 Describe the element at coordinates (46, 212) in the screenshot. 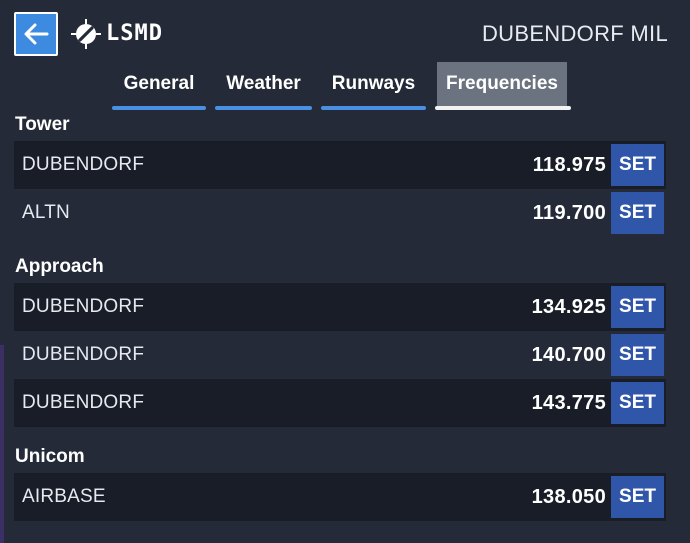

I see `station-name: ALTN` at that location.